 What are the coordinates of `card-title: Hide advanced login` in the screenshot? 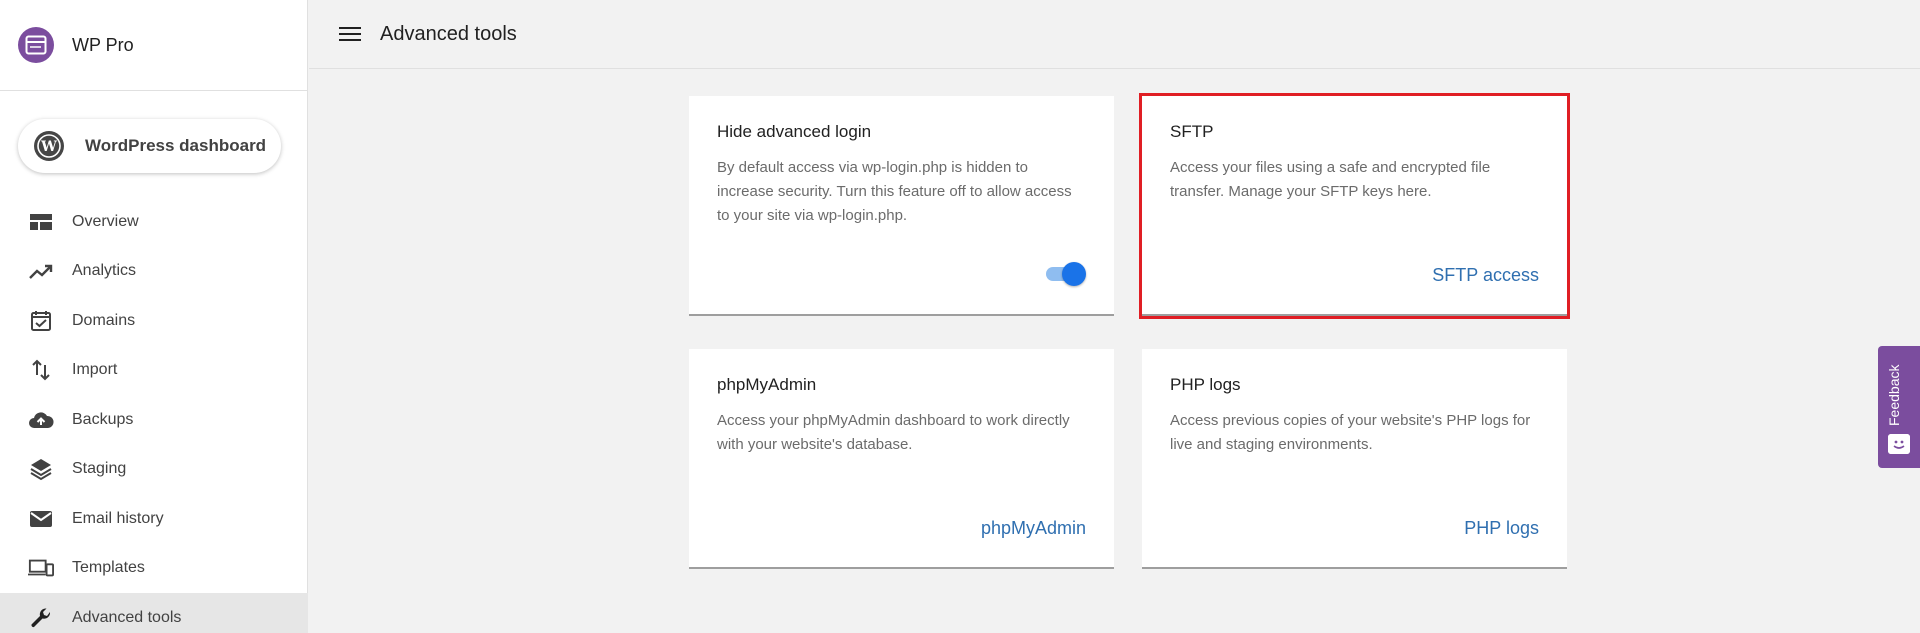 It's located at (794, 131).